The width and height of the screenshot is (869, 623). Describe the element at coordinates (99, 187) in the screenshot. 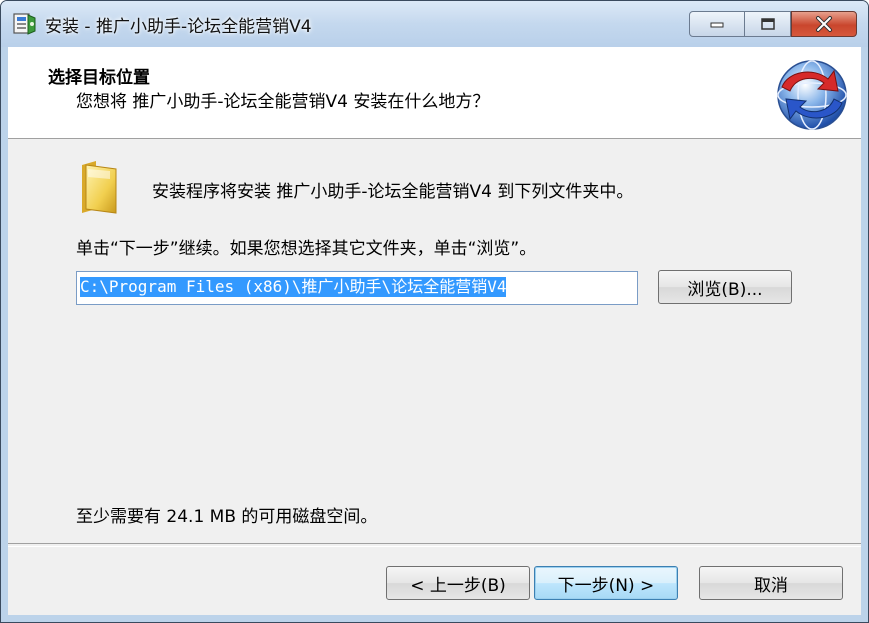

I see `folder-icon` at that location.